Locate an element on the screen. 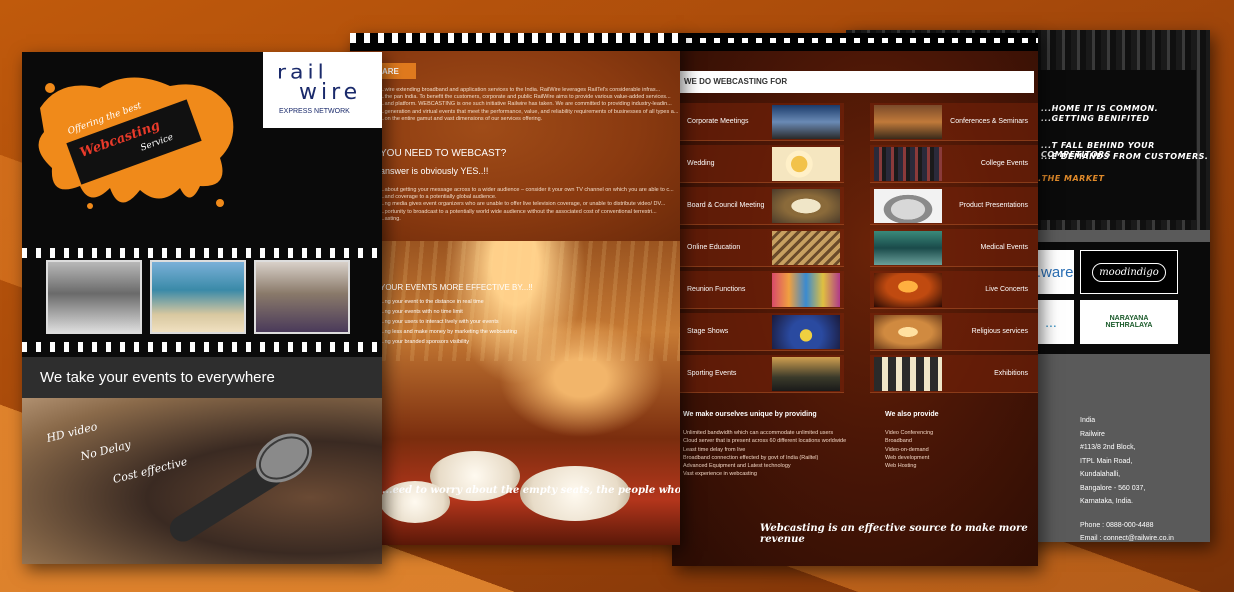 This screenshot has width=1234, height=592. service-label: Stage Shows is located at coordinates (708, 331).